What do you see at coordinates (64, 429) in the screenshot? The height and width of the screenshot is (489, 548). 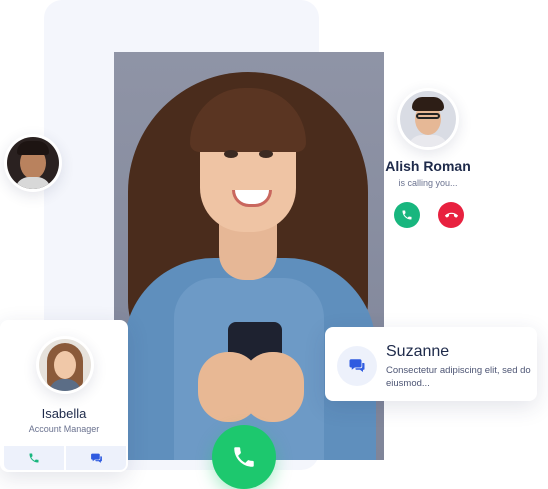 I see `contact-role: Account Manager` at bounding box center [64, 429].